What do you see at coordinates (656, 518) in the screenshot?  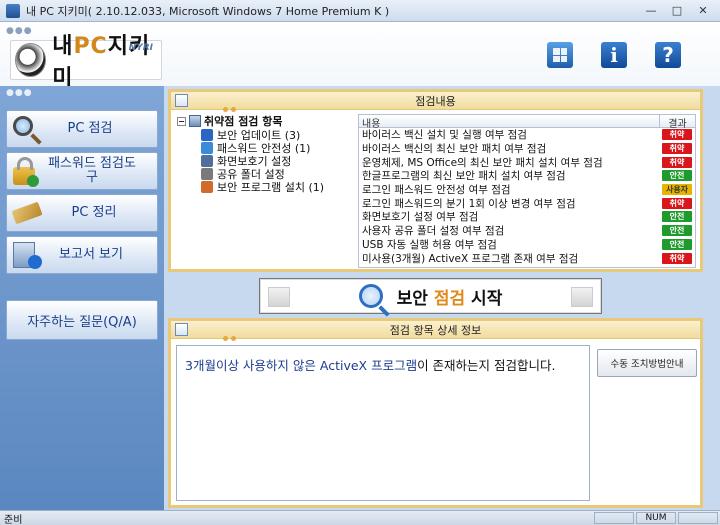 I see `num-indicator: NUM` at bounding box center [656, 518].